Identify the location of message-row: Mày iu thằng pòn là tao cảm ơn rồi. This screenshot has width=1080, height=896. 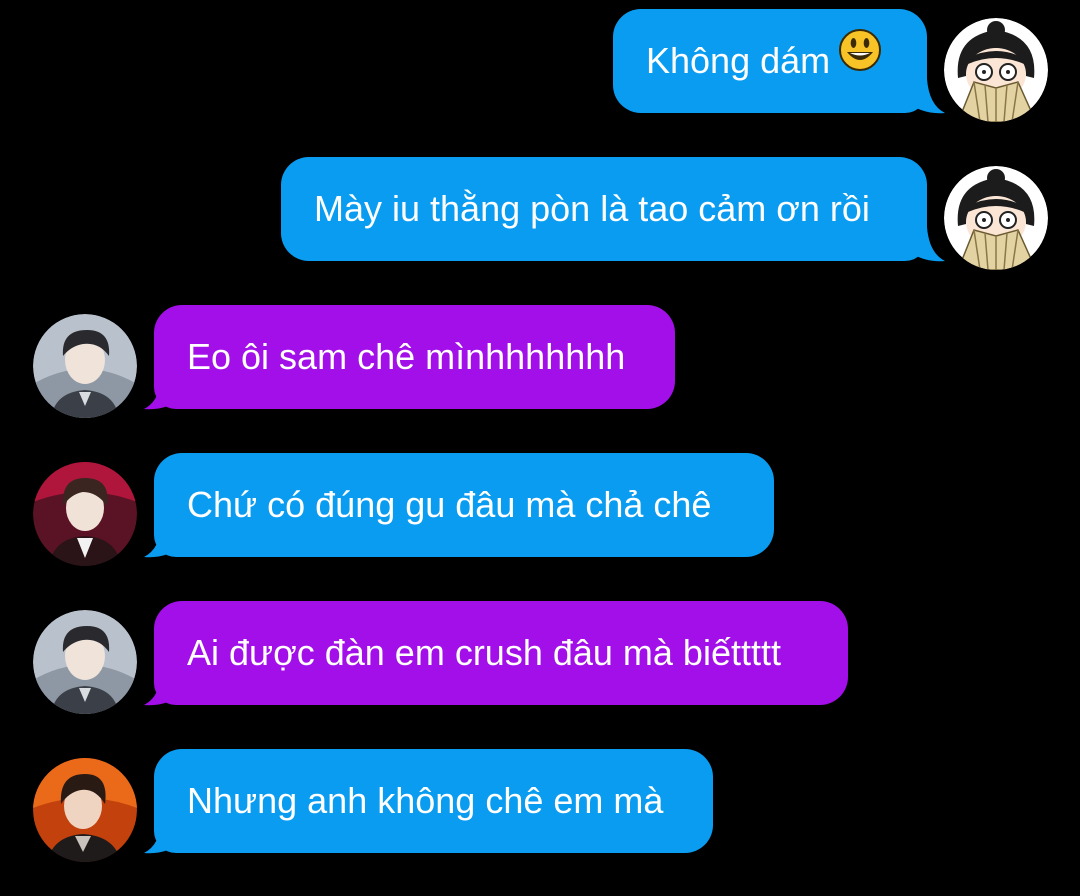
(540, 213).